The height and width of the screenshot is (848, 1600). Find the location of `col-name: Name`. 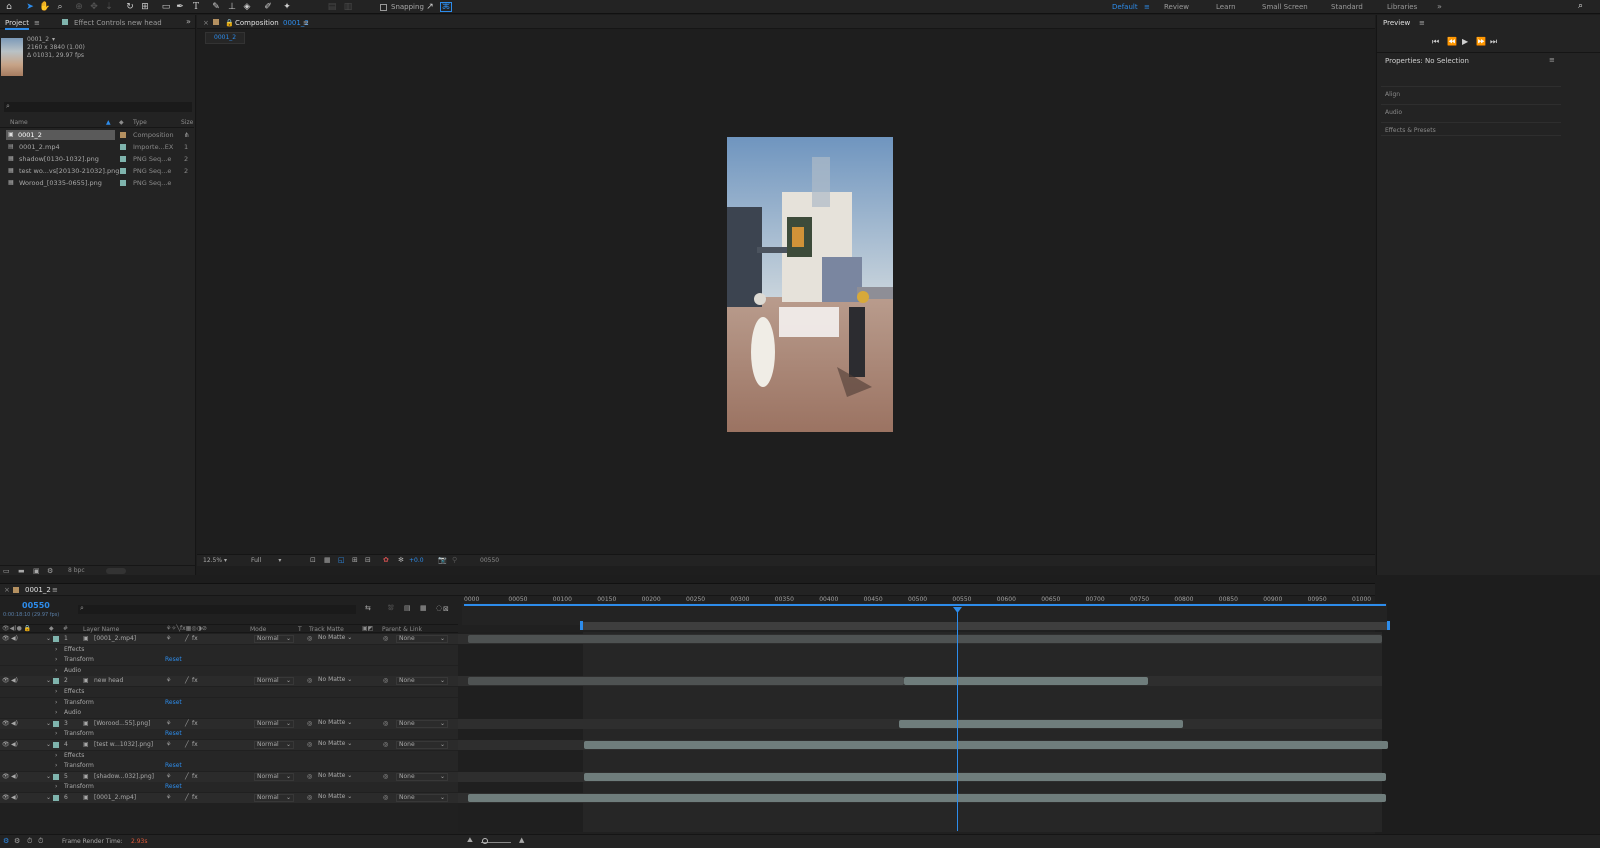

col-name: Name is located at coordinates (19, 123).